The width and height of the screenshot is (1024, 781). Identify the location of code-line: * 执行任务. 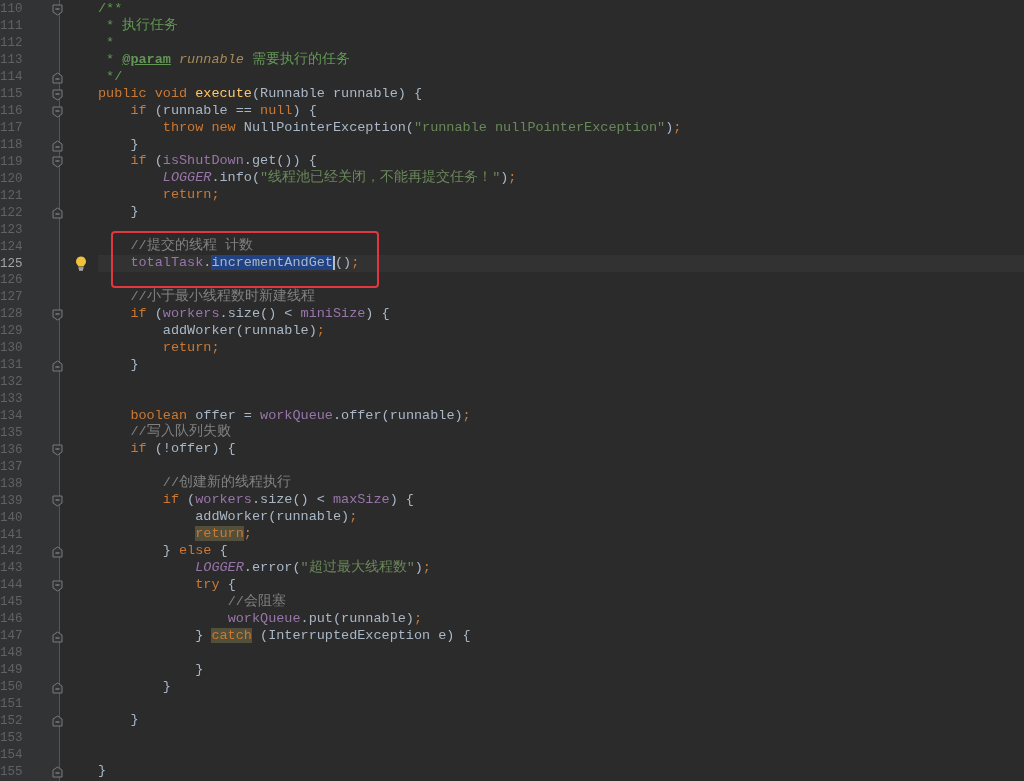
(142, 26).